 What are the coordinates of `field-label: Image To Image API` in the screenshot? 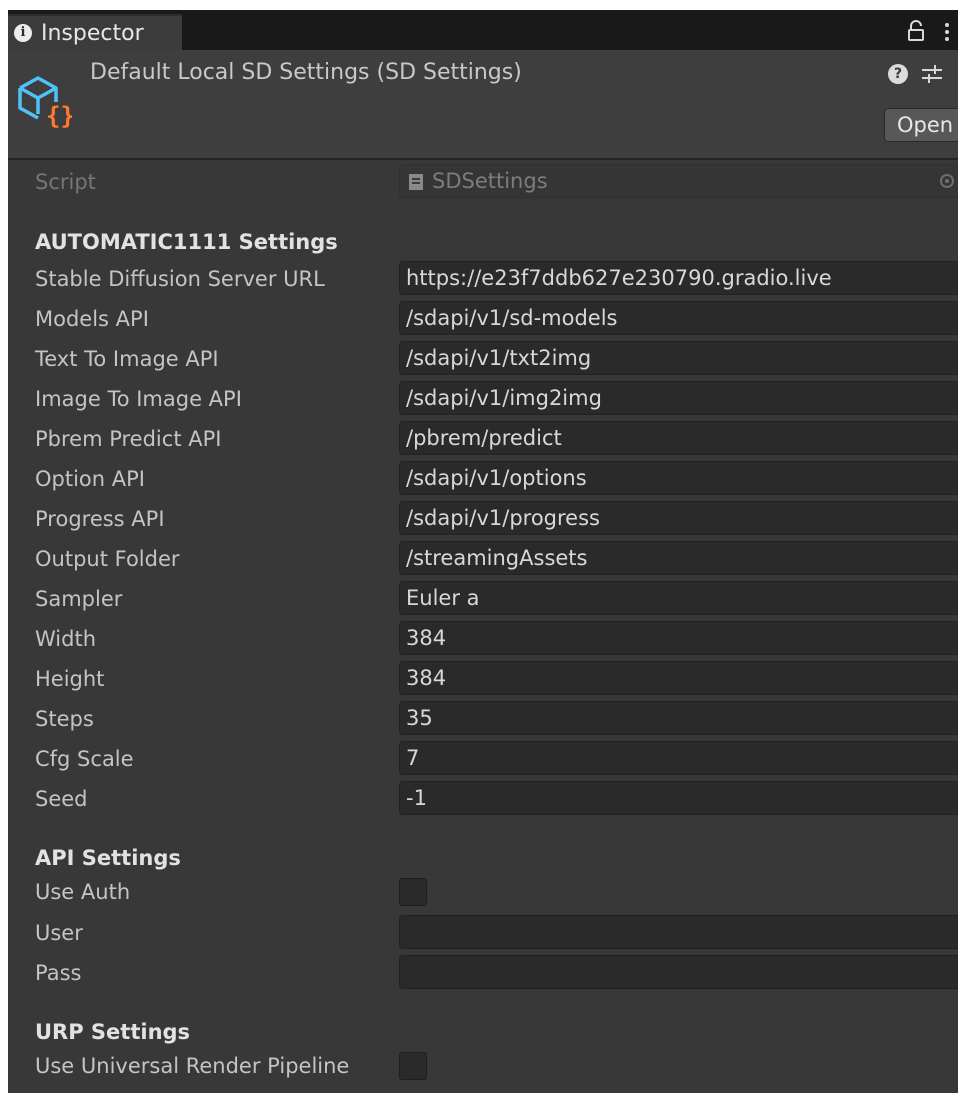 It's located at (138, 399).